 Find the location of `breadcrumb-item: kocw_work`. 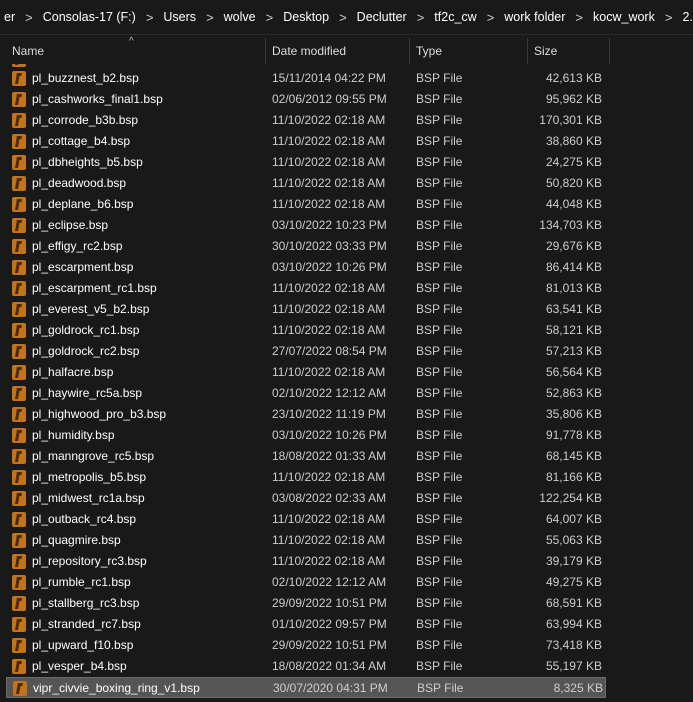

breadcrumb-item: kocw_work is located at coordinates (624, 17).